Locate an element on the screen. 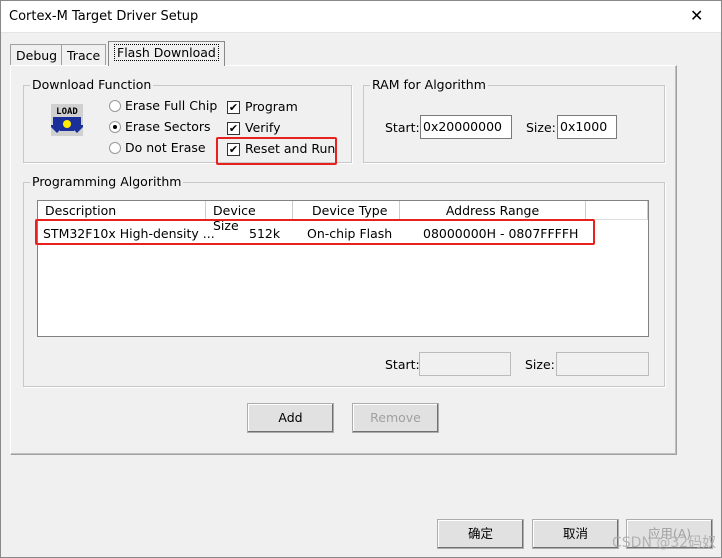  ram-start-input: 0x20000000 is located at coordinates (466, 127).